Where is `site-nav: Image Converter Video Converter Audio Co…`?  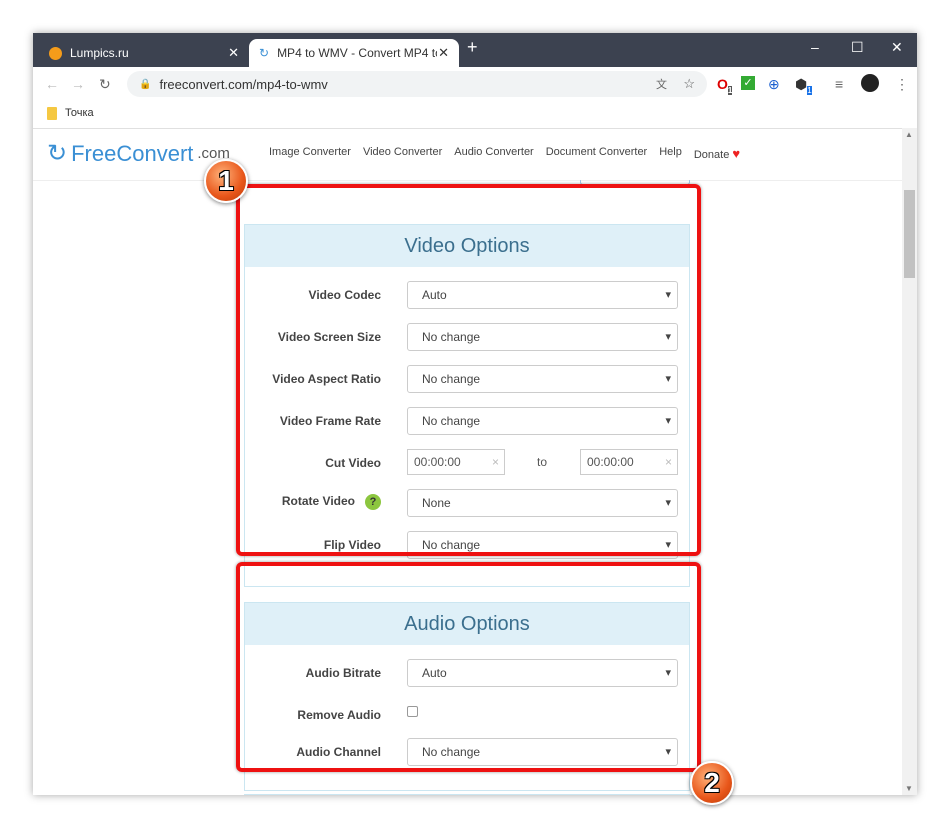 site-nav: Image Converter Video Converter Audio Co… is located at coordinates (504, 153).